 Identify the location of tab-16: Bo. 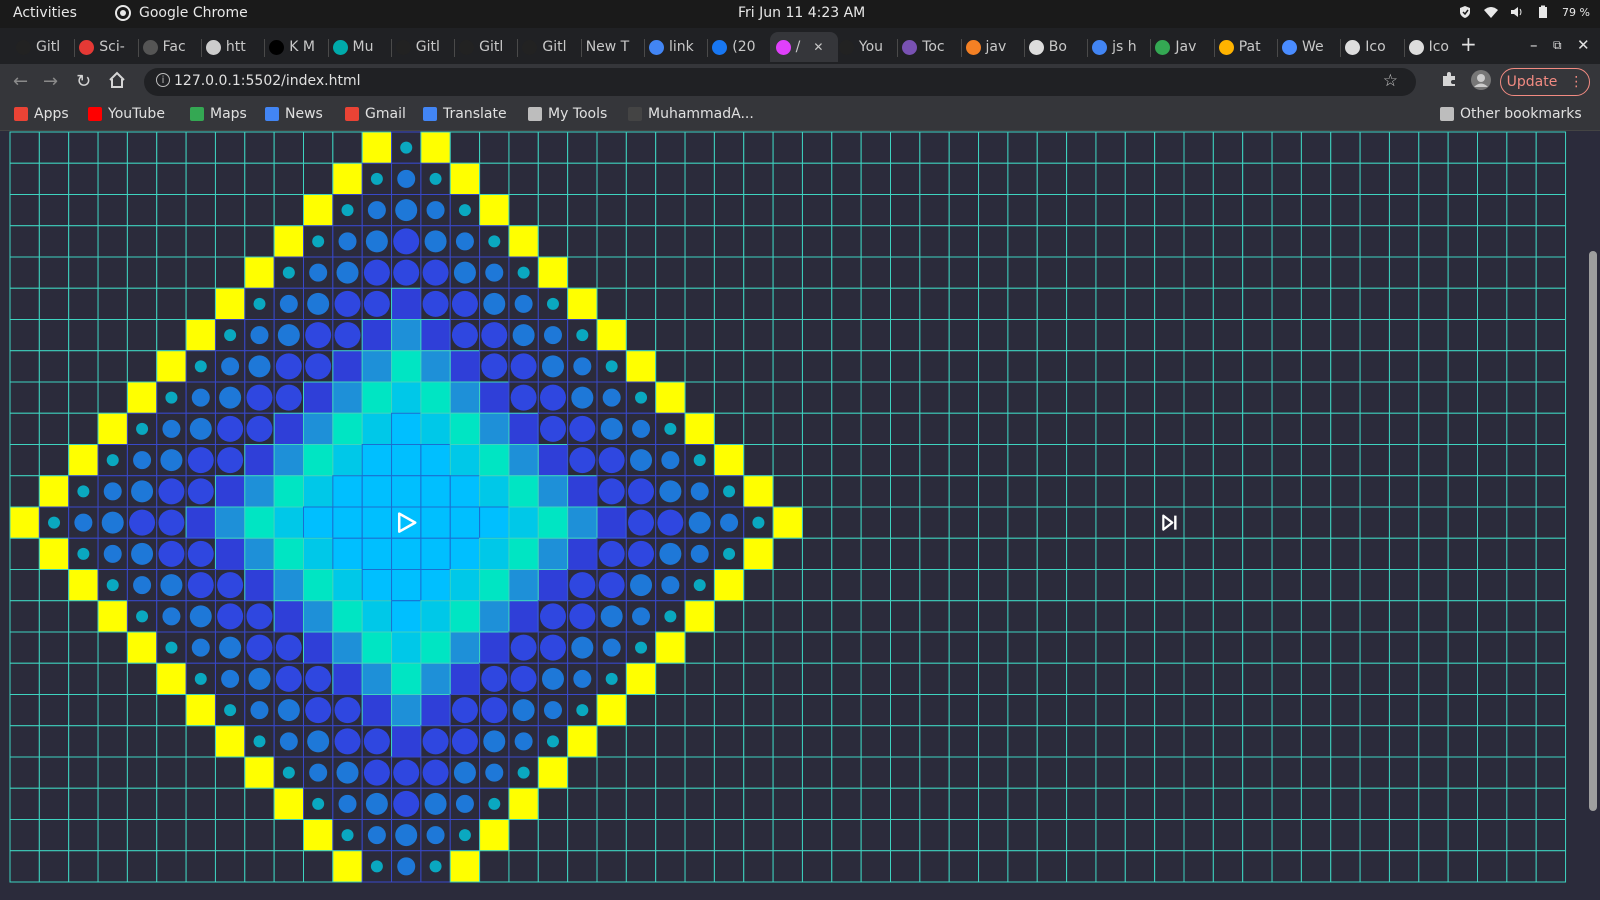
(1056, 47).